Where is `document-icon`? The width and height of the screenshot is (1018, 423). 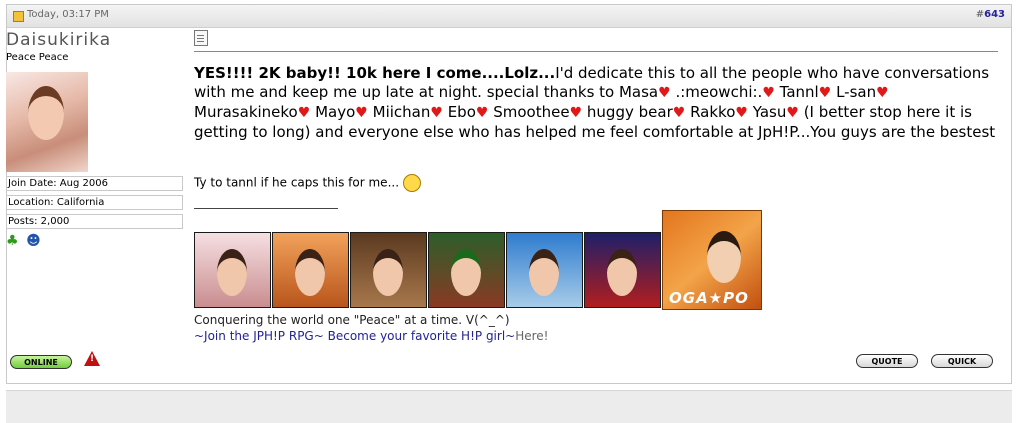
document-icon is located at coordinates (201, 38).